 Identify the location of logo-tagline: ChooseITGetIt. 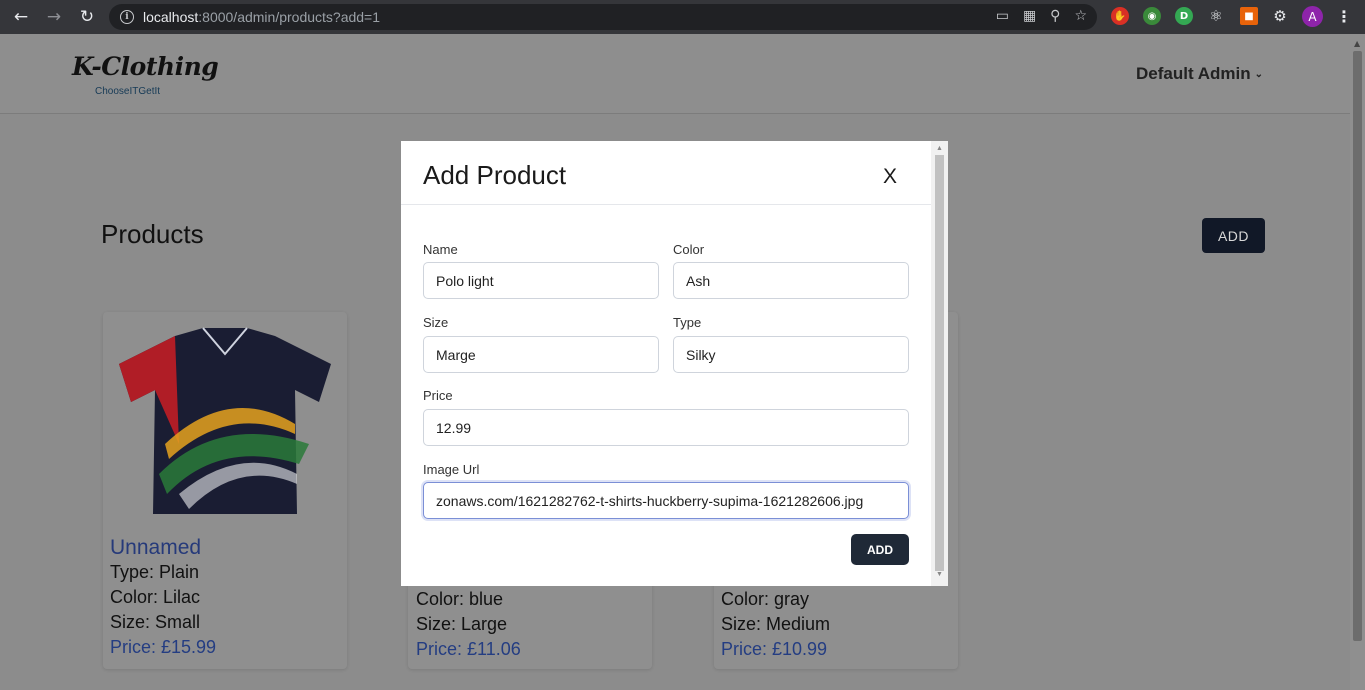
(128, 91).